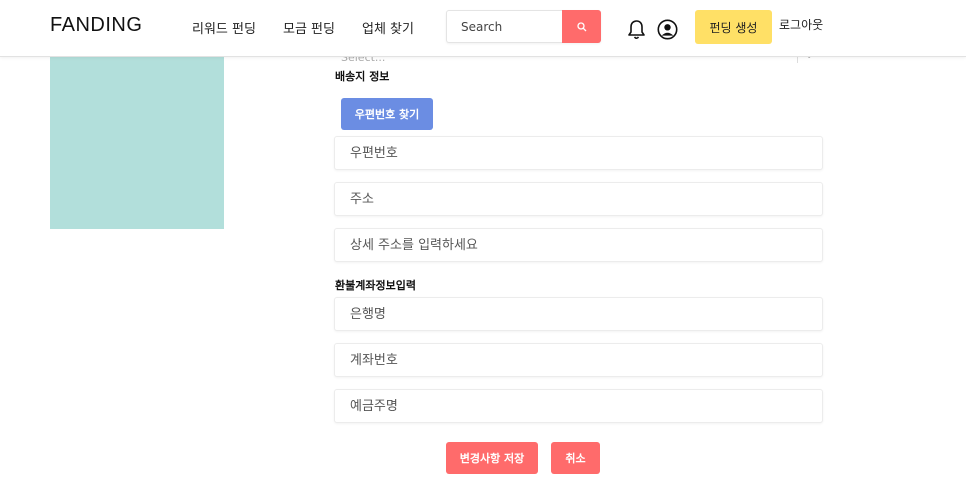 The width and height of the screenshot is (966, 497). What do you see at coordinates (492, 458) in the screenshot?
I see `save-changes-button: 변경사항 저장` at bounding box center [492, 458].